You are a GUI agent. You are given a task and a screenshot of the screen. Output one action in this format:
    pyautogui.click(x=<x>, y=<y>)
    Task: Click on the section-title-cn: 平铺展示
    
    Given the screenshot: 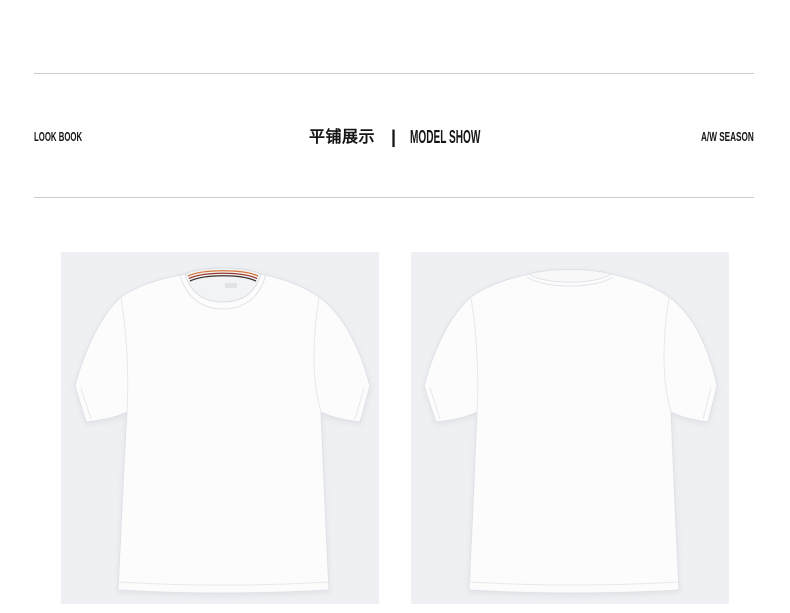 What is the action you would take?
    pyautogui.click(x=342, y=136)
    